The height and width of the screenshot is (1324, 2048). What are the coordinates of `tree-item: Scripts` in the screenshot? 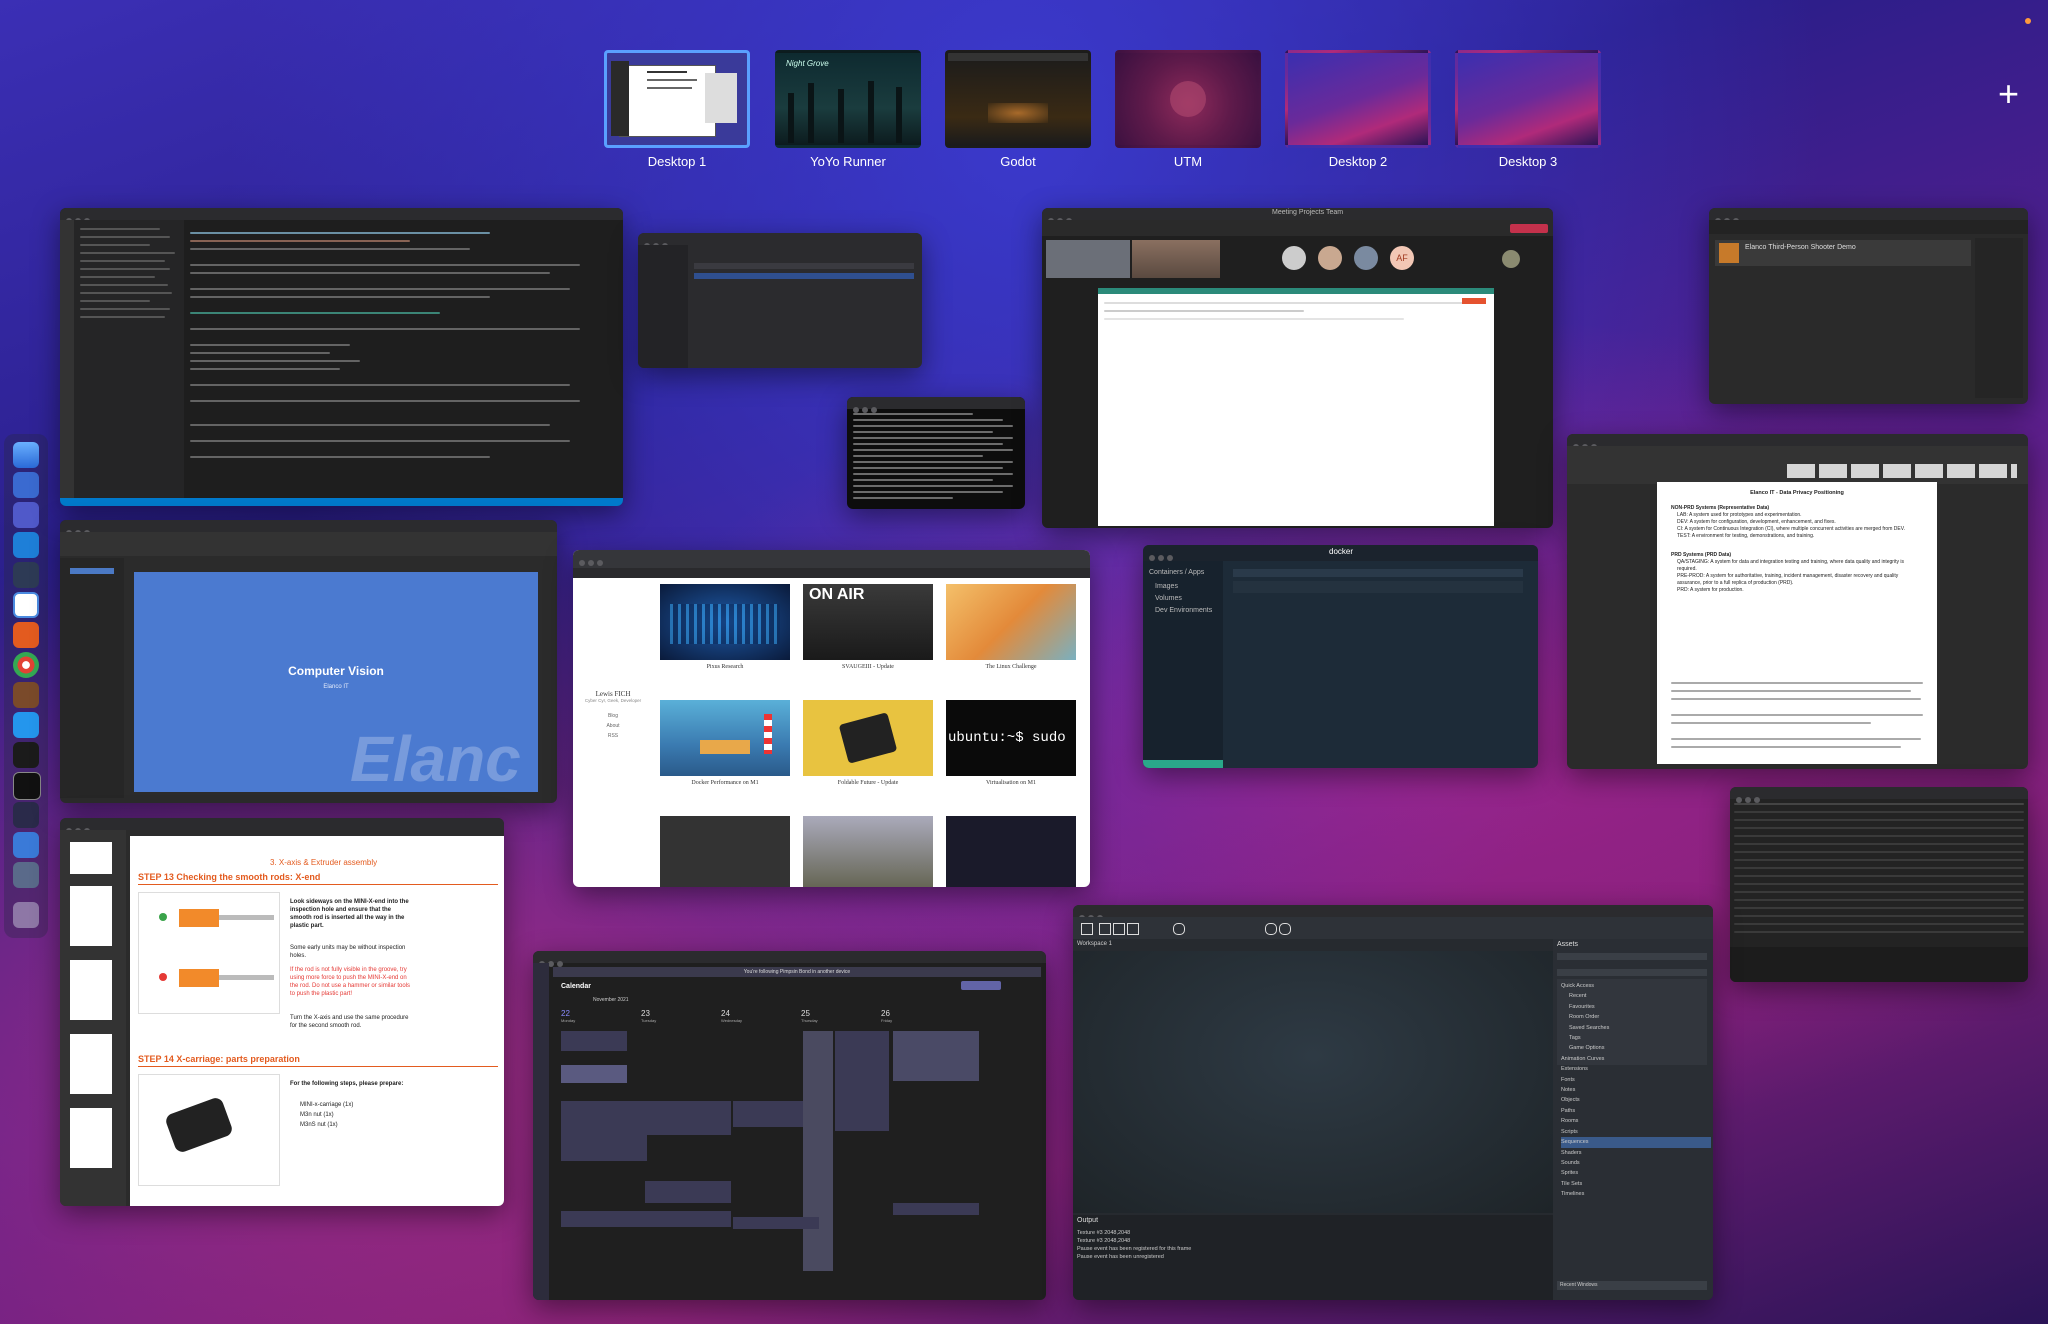 It's located at (1636, 1132).